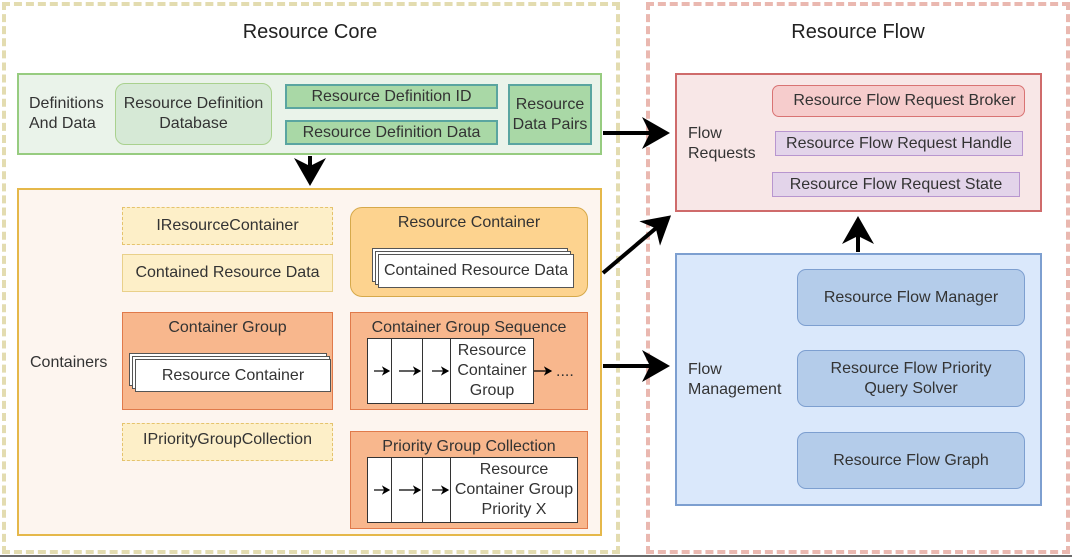 The height and width of the screenshot is (557, 1072). What do you see at coordinates (492, 350) in the screenshot?
I see `sequence-cell-line1: Resource` at bounding box center [492, 350].